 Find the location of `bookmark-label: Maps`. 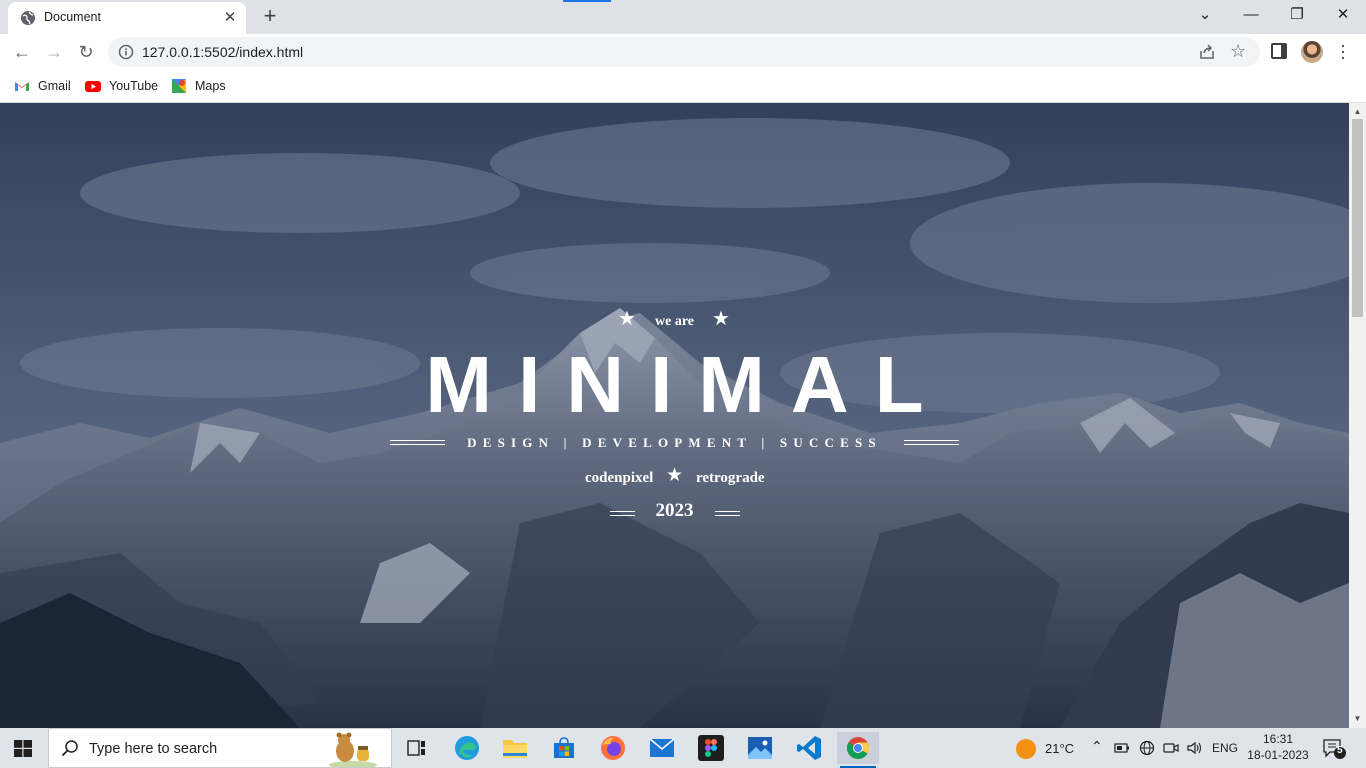

bookmark-label: Maps is located at coordinates (210, 86).